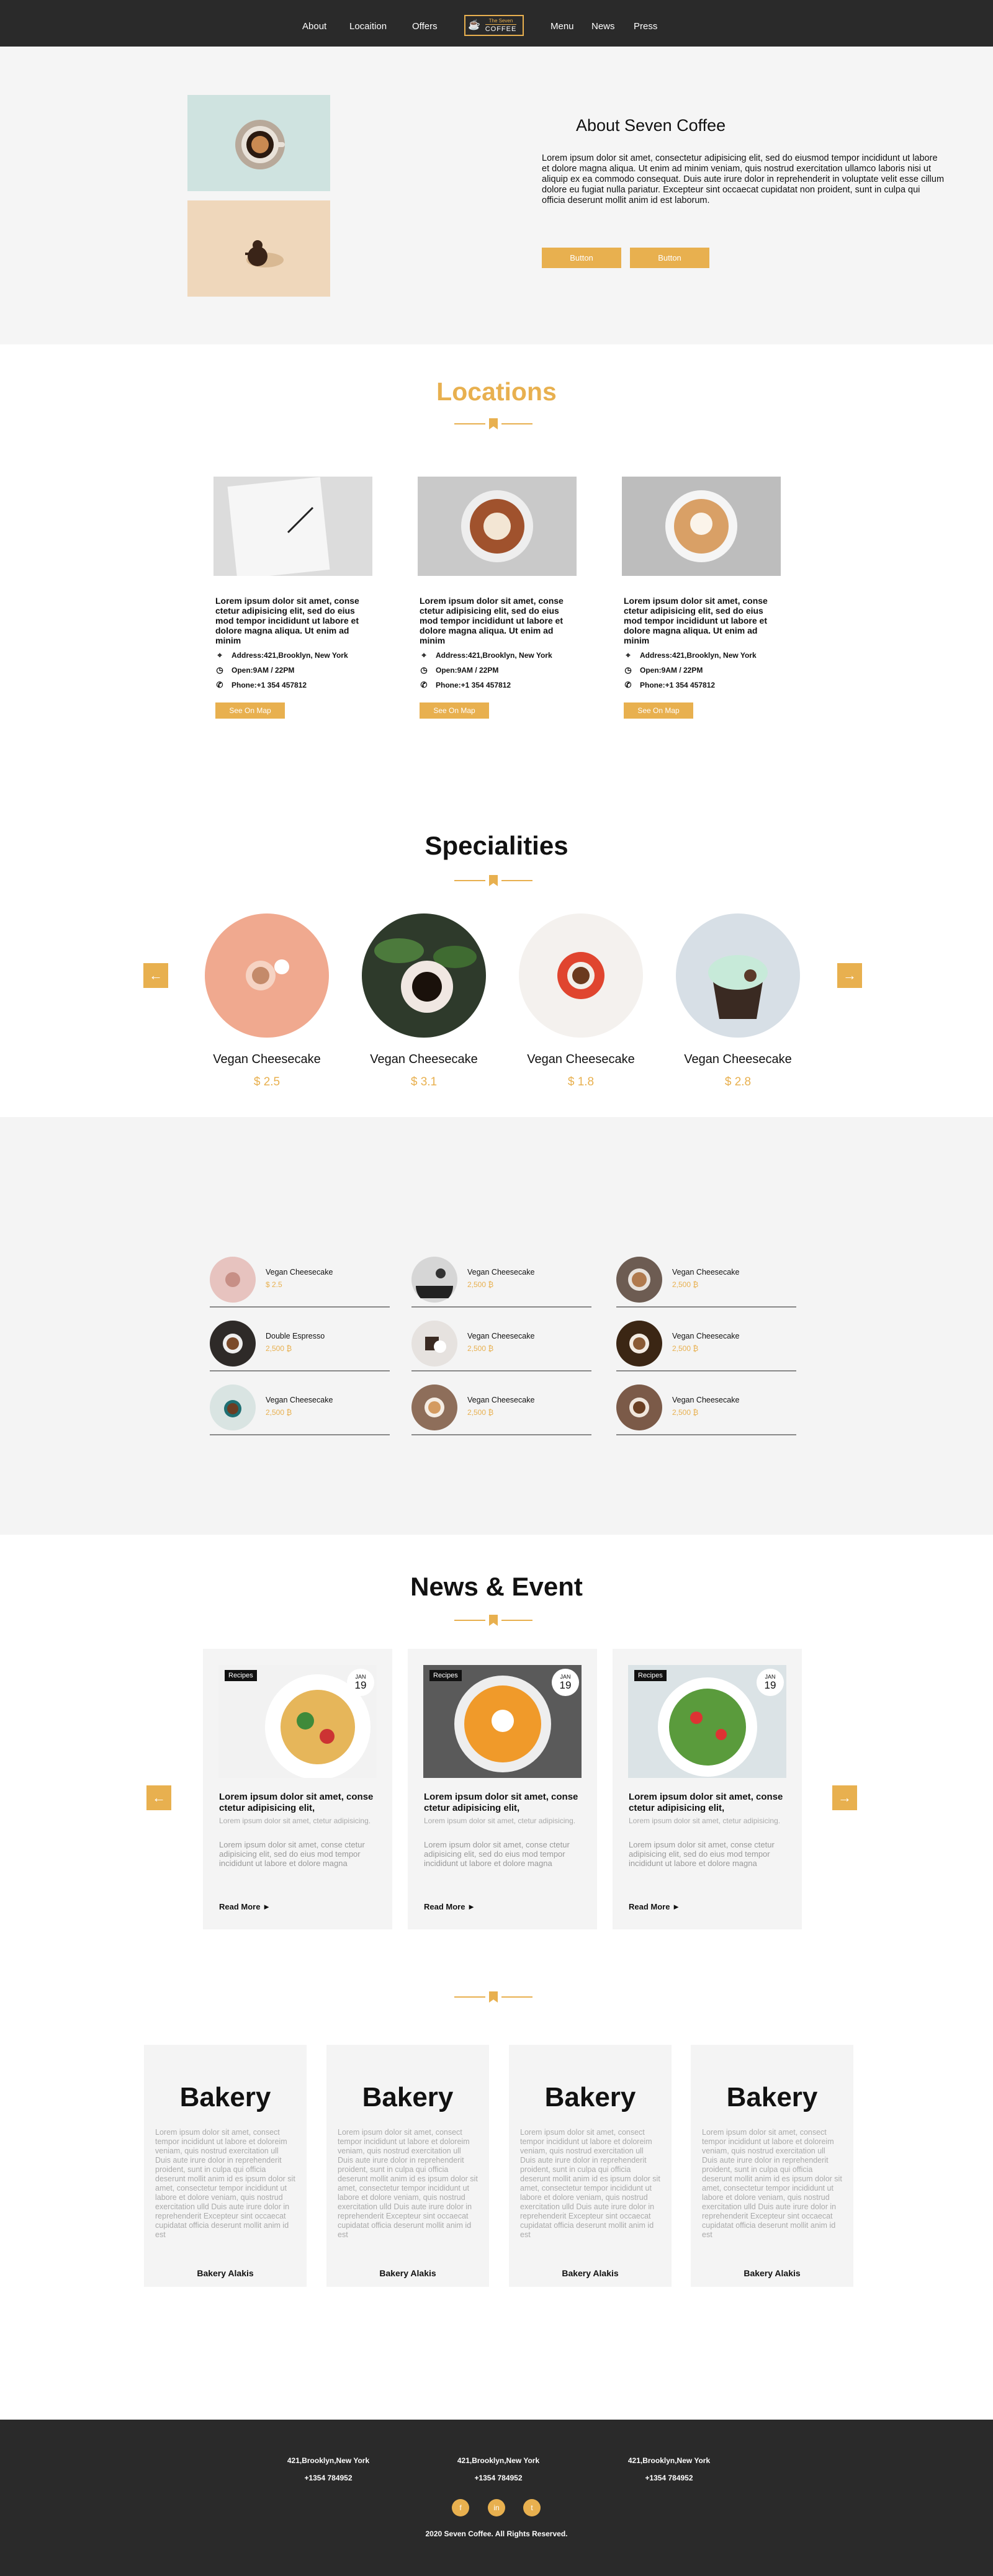  Describe the element at coordinates (603, 26) in the screenshot. I see `nav-link-news: News` at that location.